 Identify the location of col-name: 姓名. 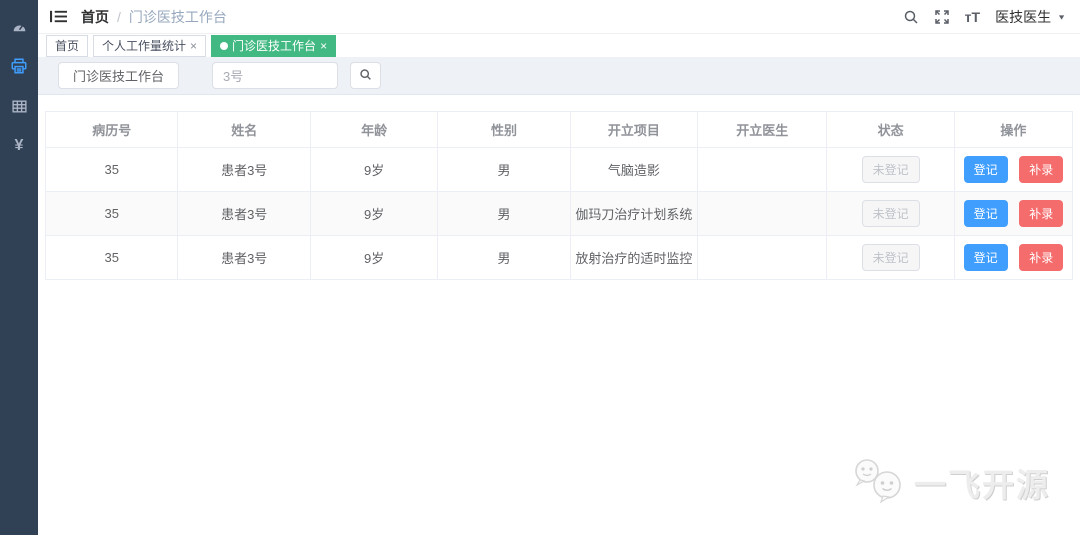
(244, 129).